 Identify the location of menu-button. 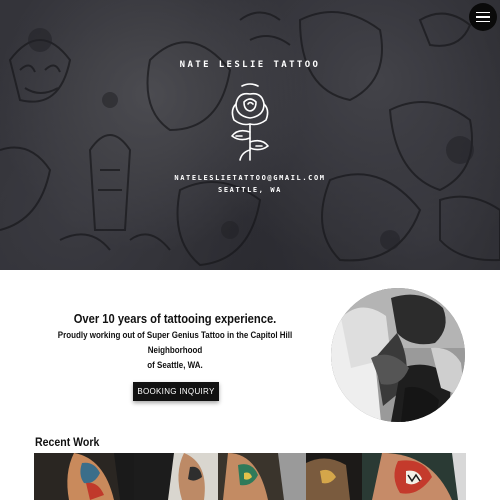
(483, 17).